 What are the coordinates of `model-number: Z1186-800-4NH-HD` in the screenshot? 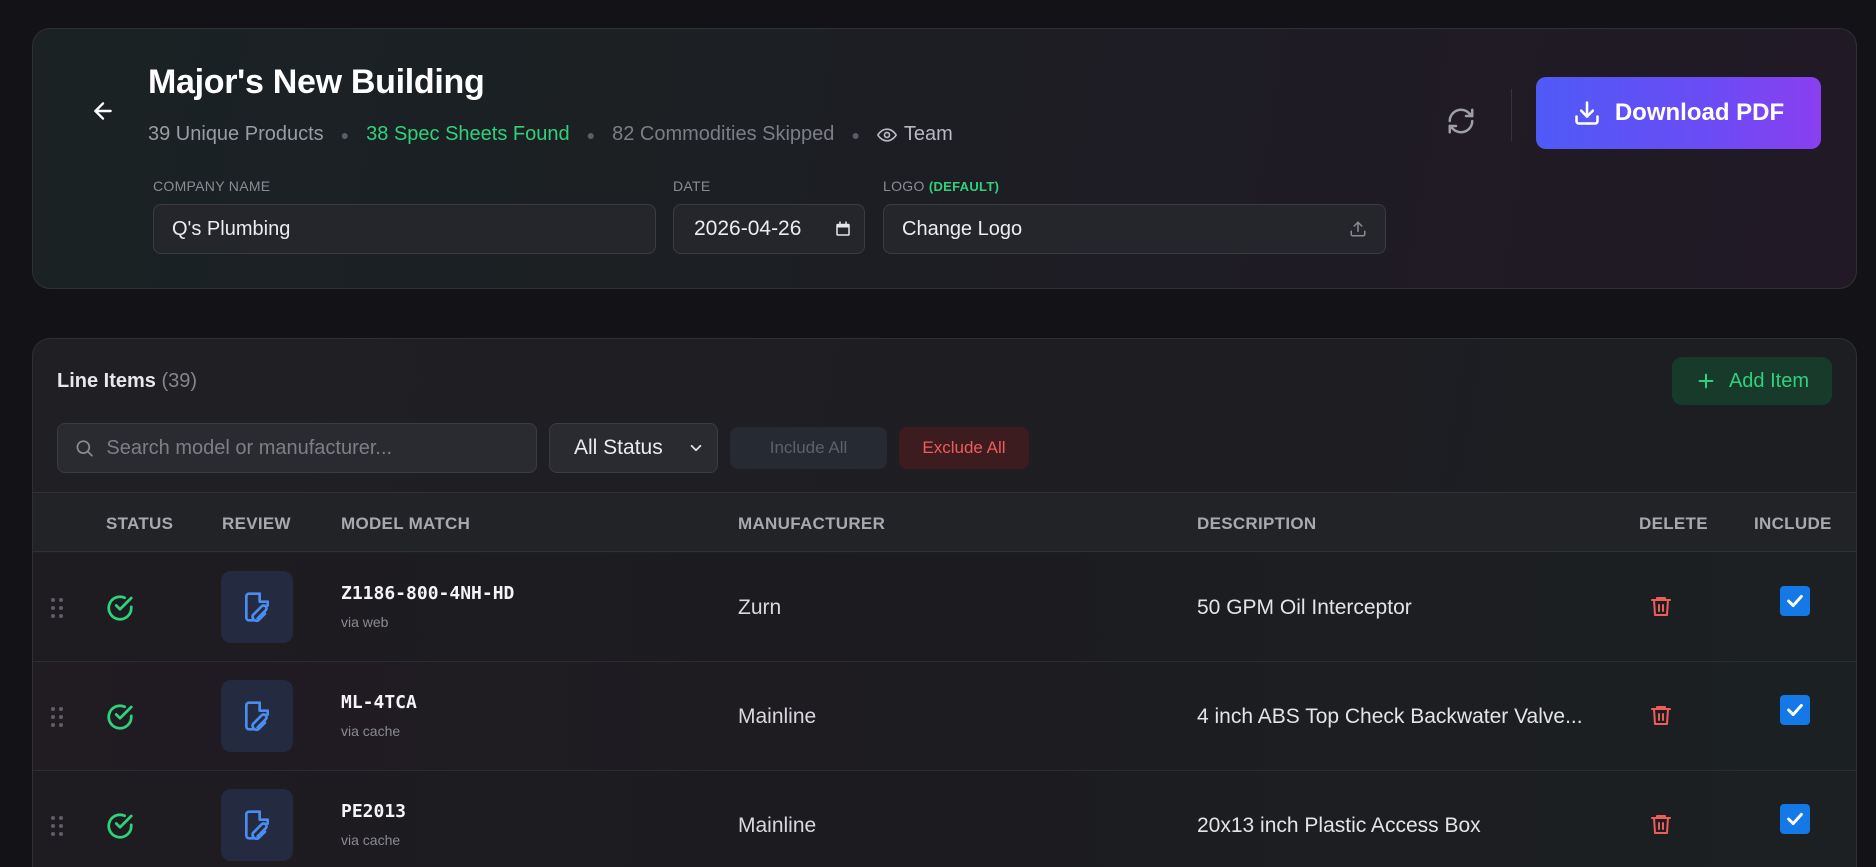 It's located at (428, 593).